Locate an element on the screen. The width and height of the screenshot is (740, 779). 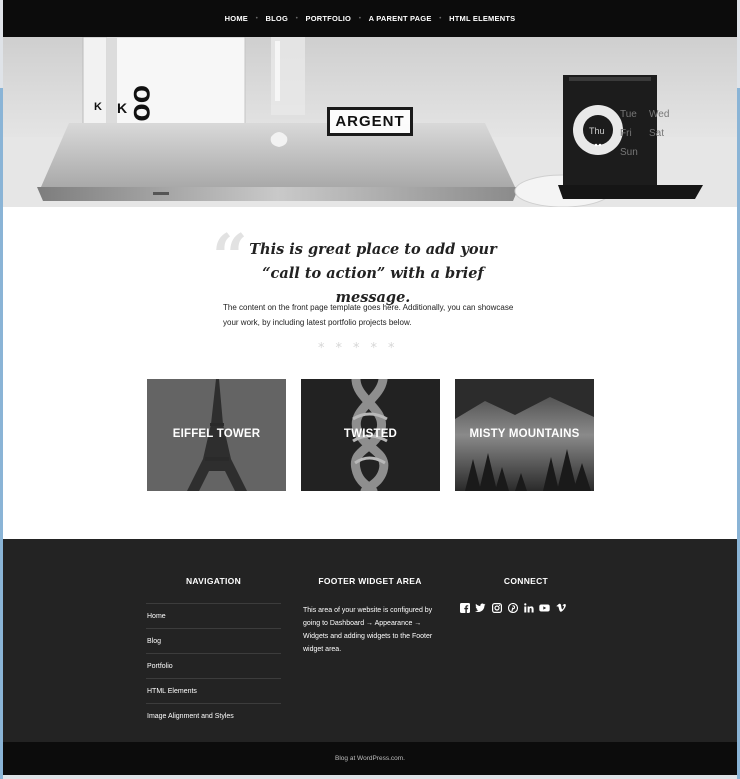
nav-item-home: HOME is located at coordinates (236, 18).